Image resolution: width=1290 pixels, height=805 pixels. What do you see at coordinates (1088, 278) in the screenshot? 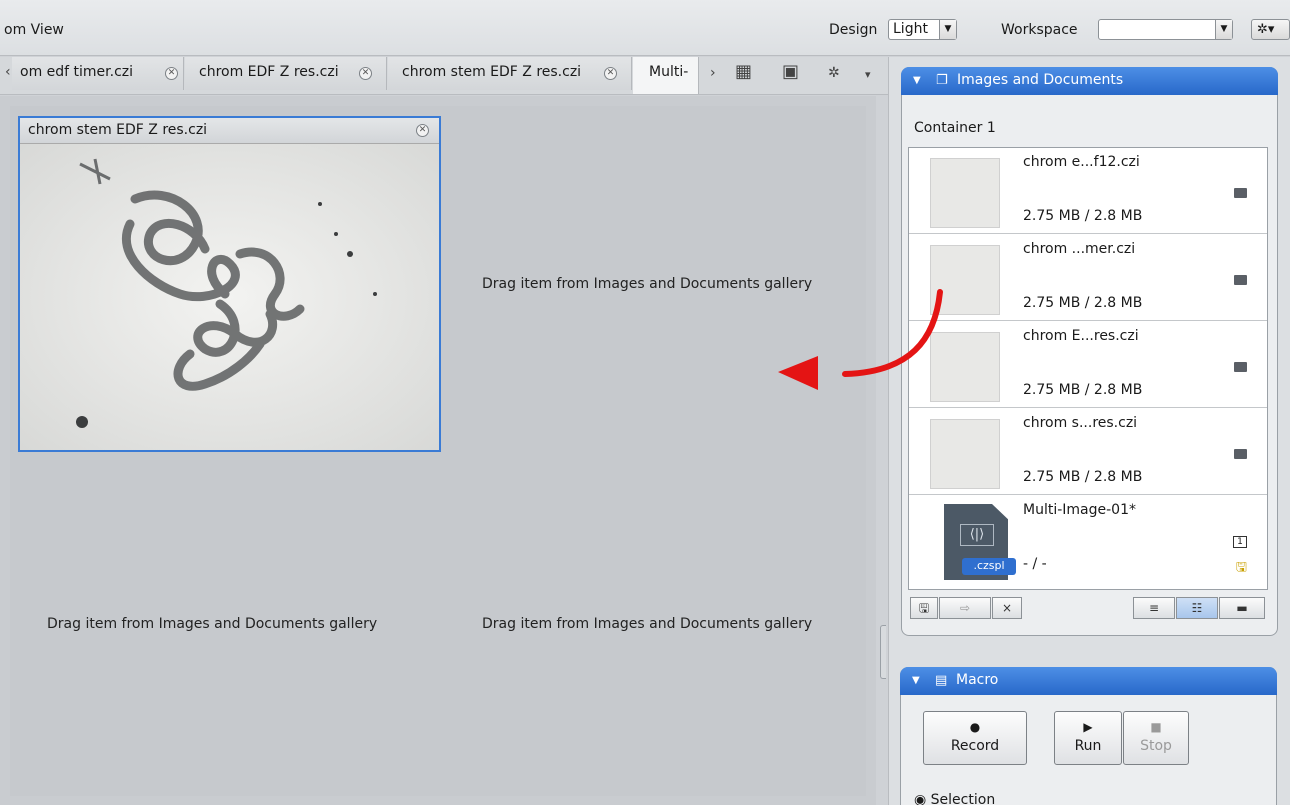
I see `gallery-item: chrom ...mer.czi 2.75 MB / 2.8 MB` at bounding box center [1088, 278].